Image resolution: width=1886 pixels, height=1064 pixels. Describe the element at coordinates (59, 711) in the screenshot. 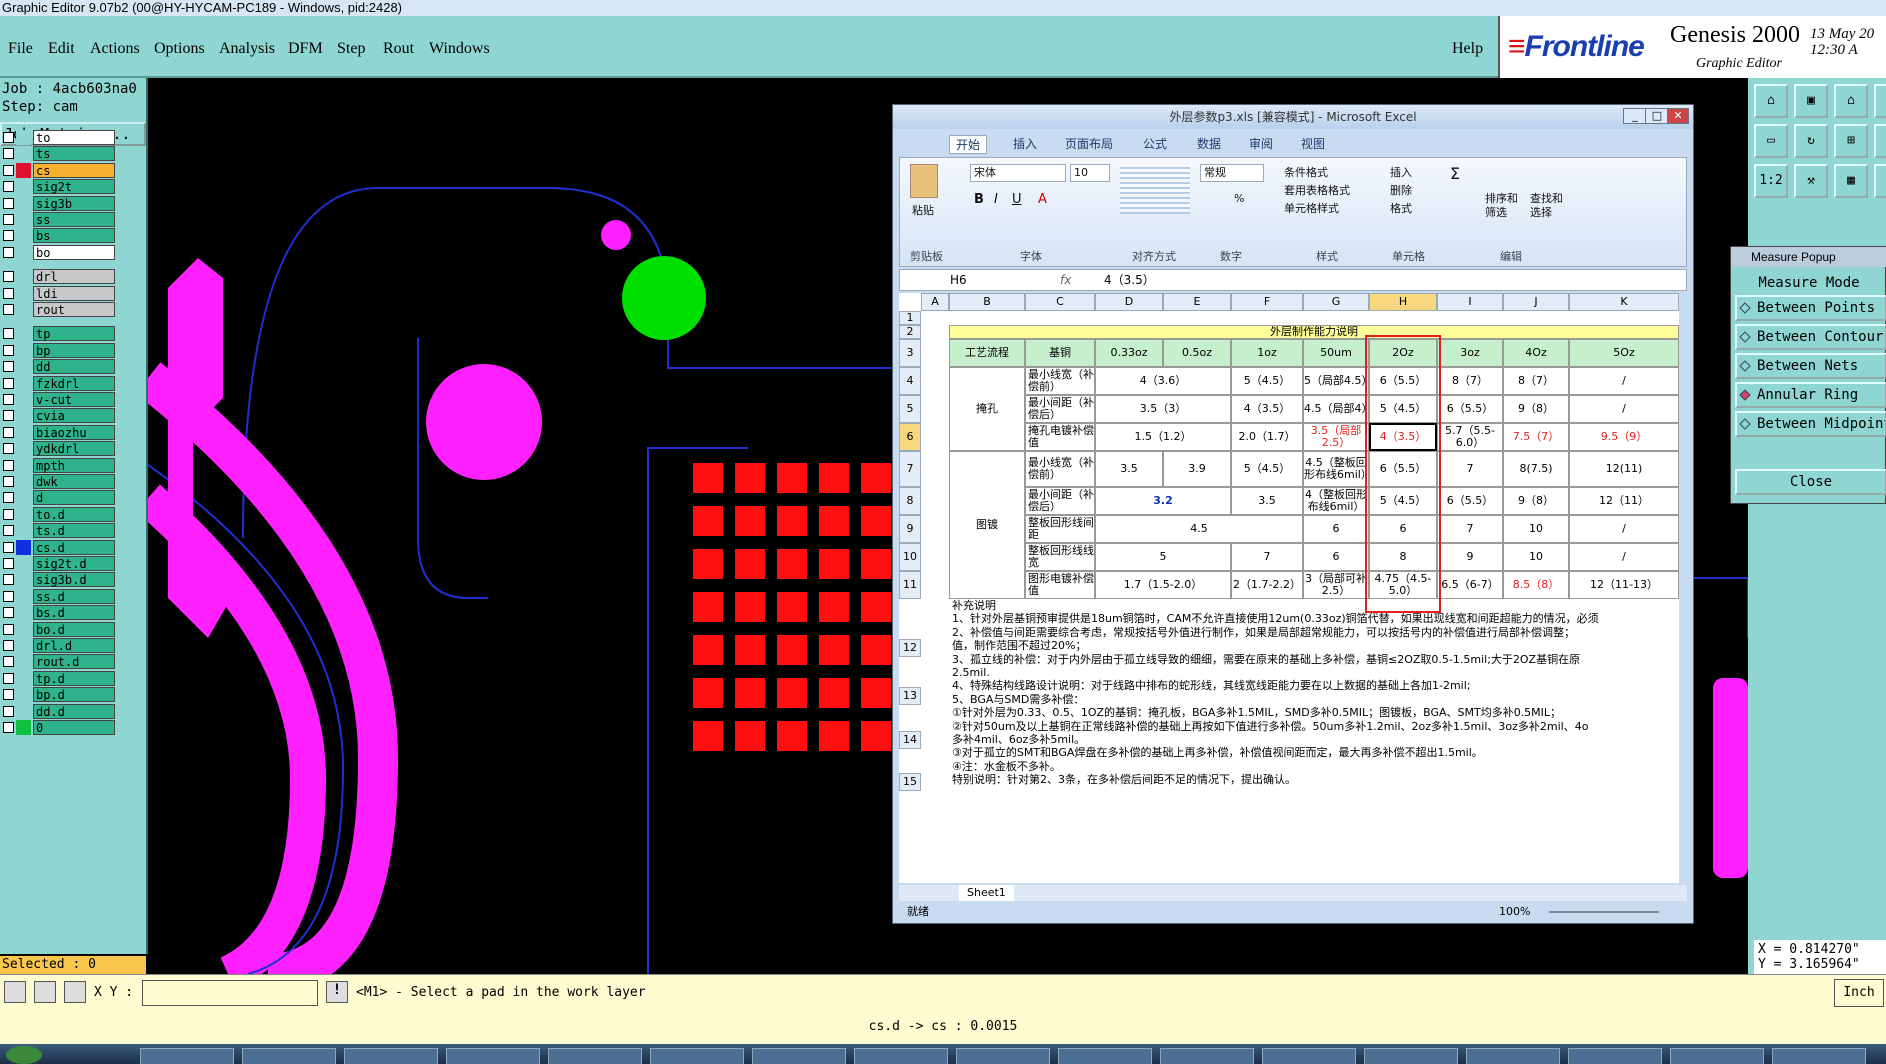

I see `layer-row-dd.d: dd.d` at that location.